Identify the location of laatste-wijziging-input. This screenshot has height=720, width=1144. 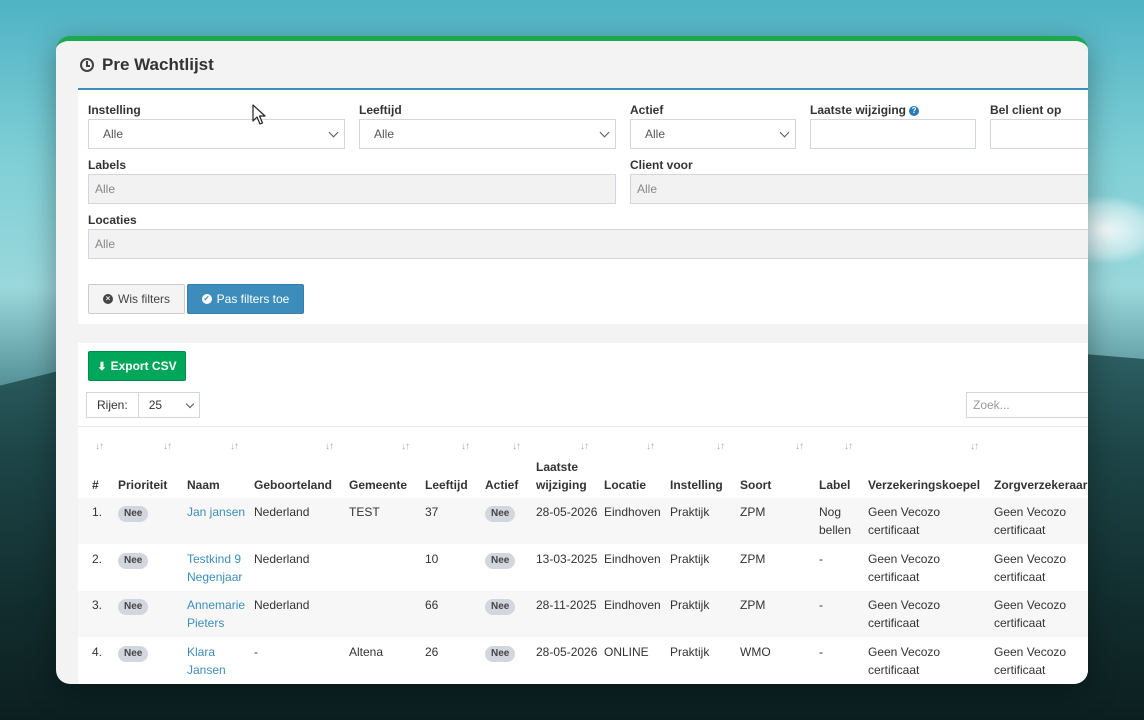
(893, 134).